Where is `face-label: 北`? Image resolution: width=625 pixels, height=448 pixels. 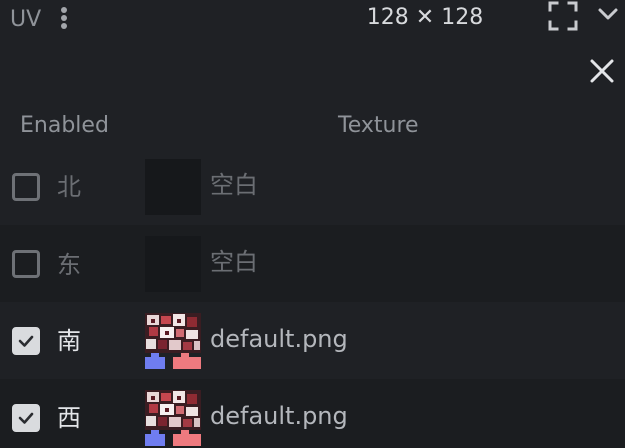 face-label: 北 is located at coordinates (69, 187).